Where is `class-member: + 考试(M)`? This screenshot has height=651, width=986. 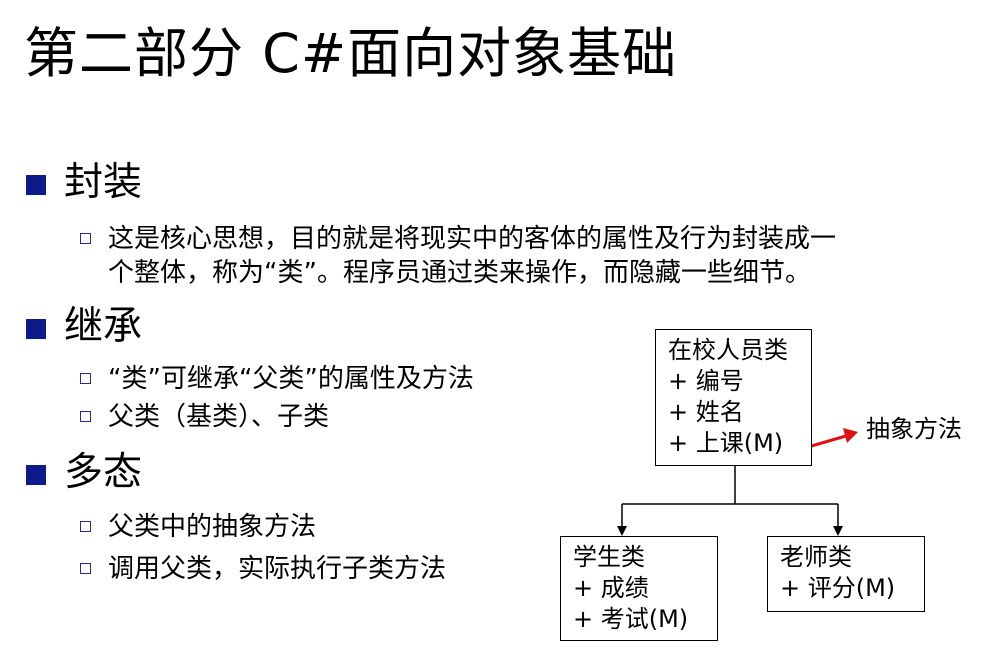 class-member: + 考试(M) is located at coordinates (631, 619).